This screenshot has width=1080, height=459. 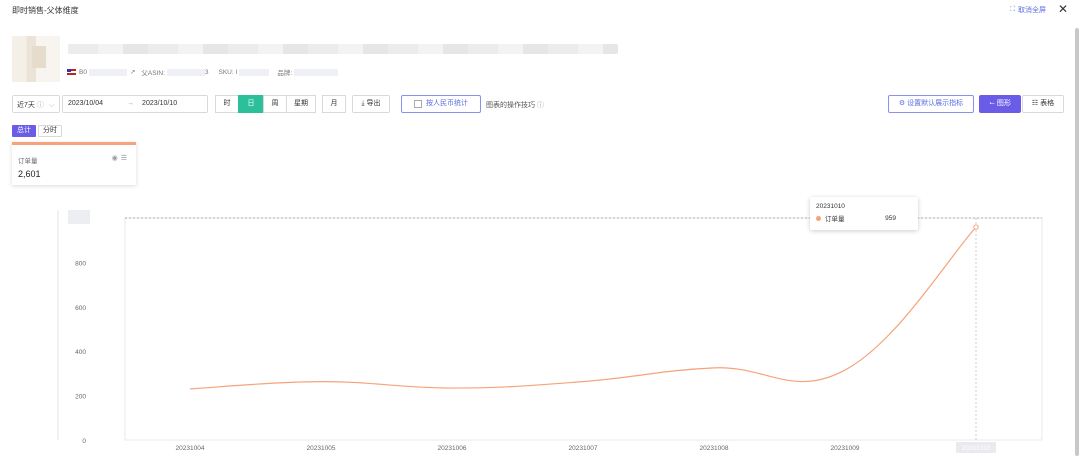 What do you see at coordinates (84, 441) in the screenshot?
I see `y-tick-label: 0` at bounding box center [84, 441].